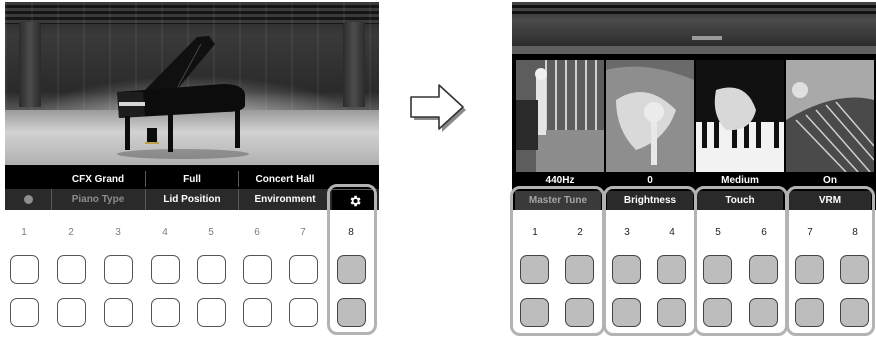 The width and height of the screenshot is (876, 337). I want to click on touch-photo, so click(740, 116).